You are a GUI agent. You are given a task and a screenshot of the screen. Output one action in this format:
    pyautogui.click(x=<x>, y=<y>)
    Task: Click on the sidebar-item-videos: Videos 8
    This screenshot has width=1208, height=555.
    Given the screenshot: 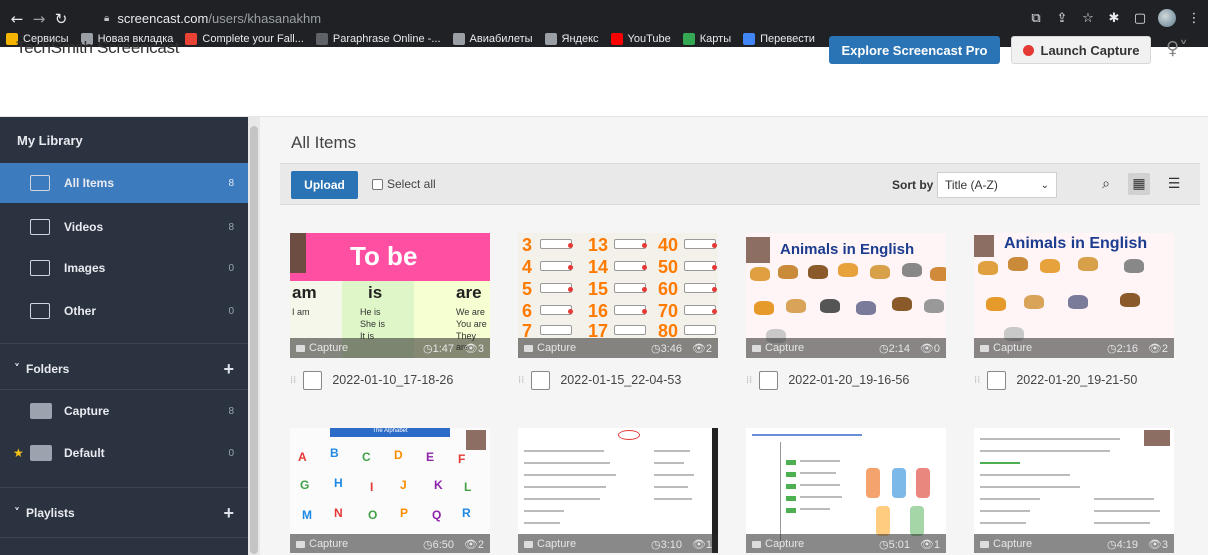 What is the action you would take?
    pyautogui.click(x=124, y=227)
    